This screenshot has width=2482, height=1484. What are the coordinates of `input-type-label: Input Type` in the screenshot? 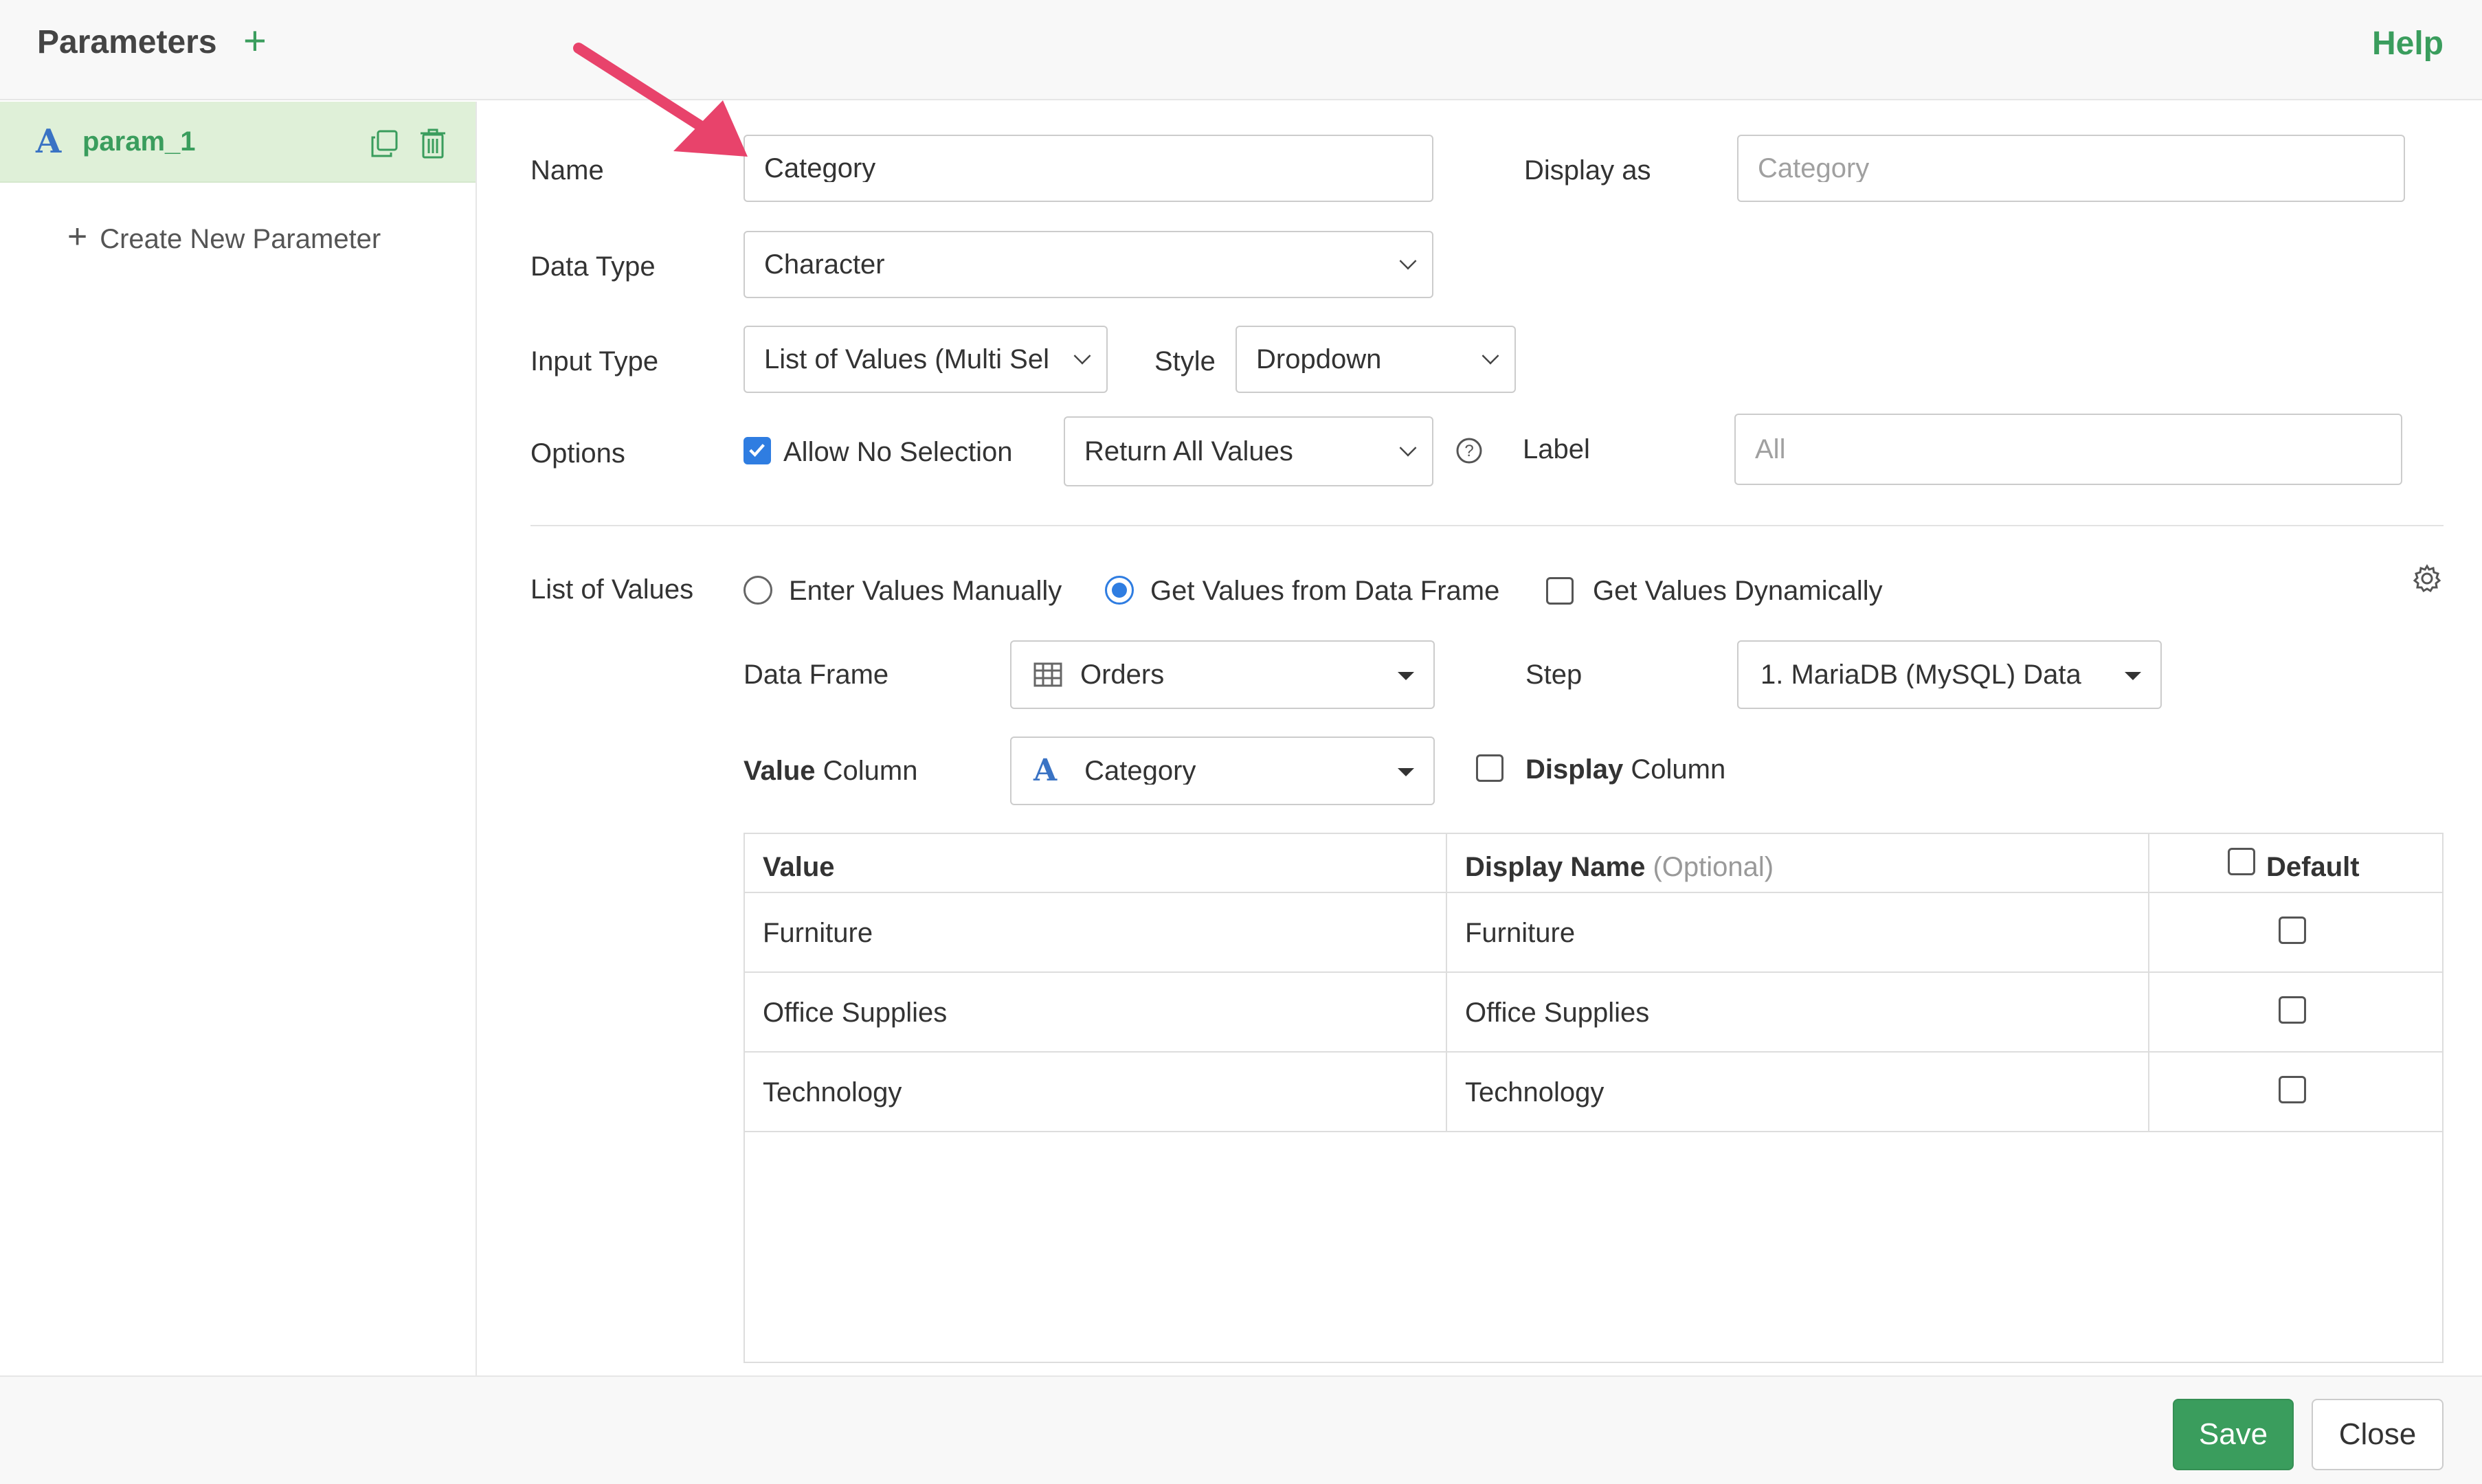 It's located at (594, 361).